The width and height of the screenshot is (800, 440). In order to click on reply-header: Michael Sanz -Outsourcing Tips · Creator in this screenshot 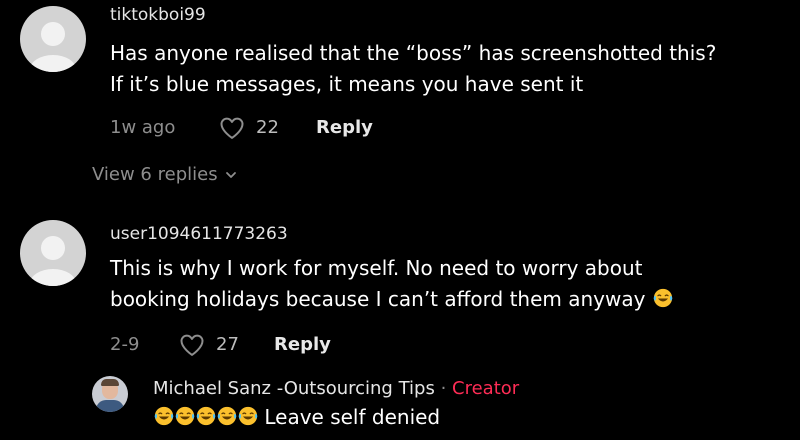, I will do `click(336, 389)`.